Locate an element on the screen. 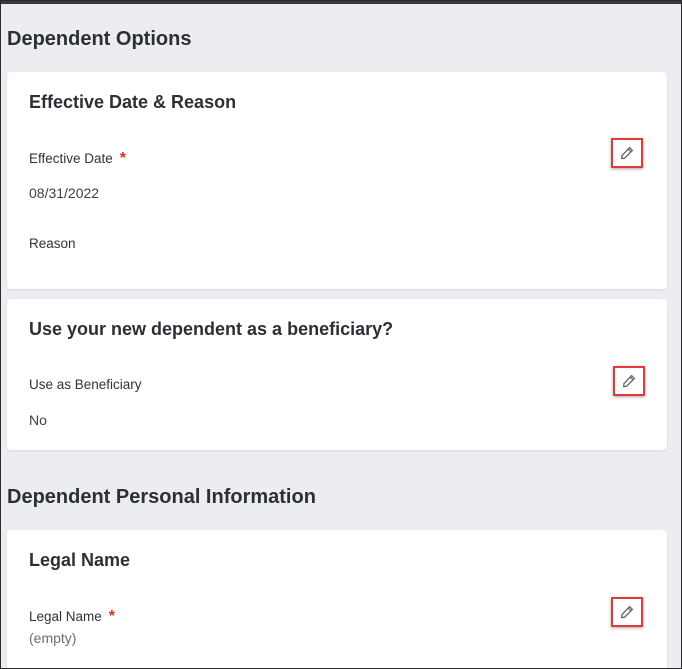 This screenshot has height=669, width=682. top-border is located at coordinates (341, 2).